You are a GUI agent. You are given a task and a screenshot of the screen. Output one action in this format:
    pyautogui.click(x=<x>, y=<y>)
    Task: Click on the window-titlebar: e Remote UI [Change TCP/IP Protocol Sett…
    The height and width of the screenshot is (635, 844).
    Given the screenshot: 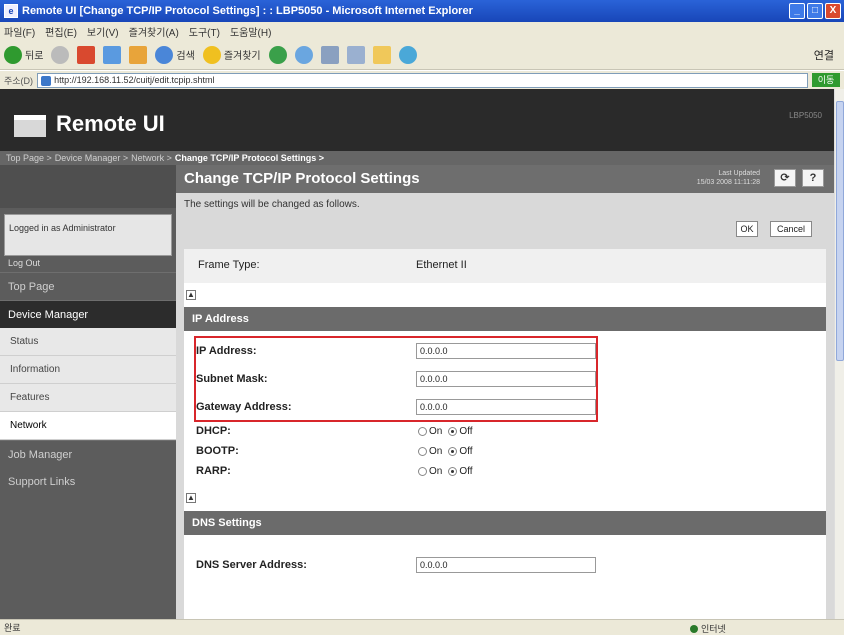 What is the action you would take?
    pyautogui.click(x=422, y=11)
    